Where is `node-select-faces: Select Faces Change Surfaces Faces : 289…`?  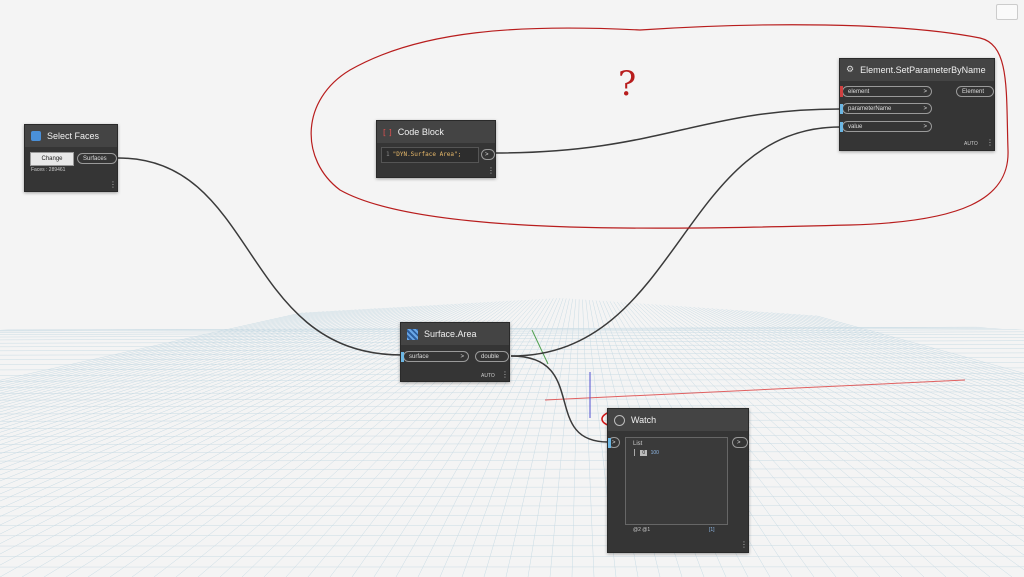 node-select-faces: Select Faces Change Surfaces Faces : 289… is located at coordinates (71, 158).